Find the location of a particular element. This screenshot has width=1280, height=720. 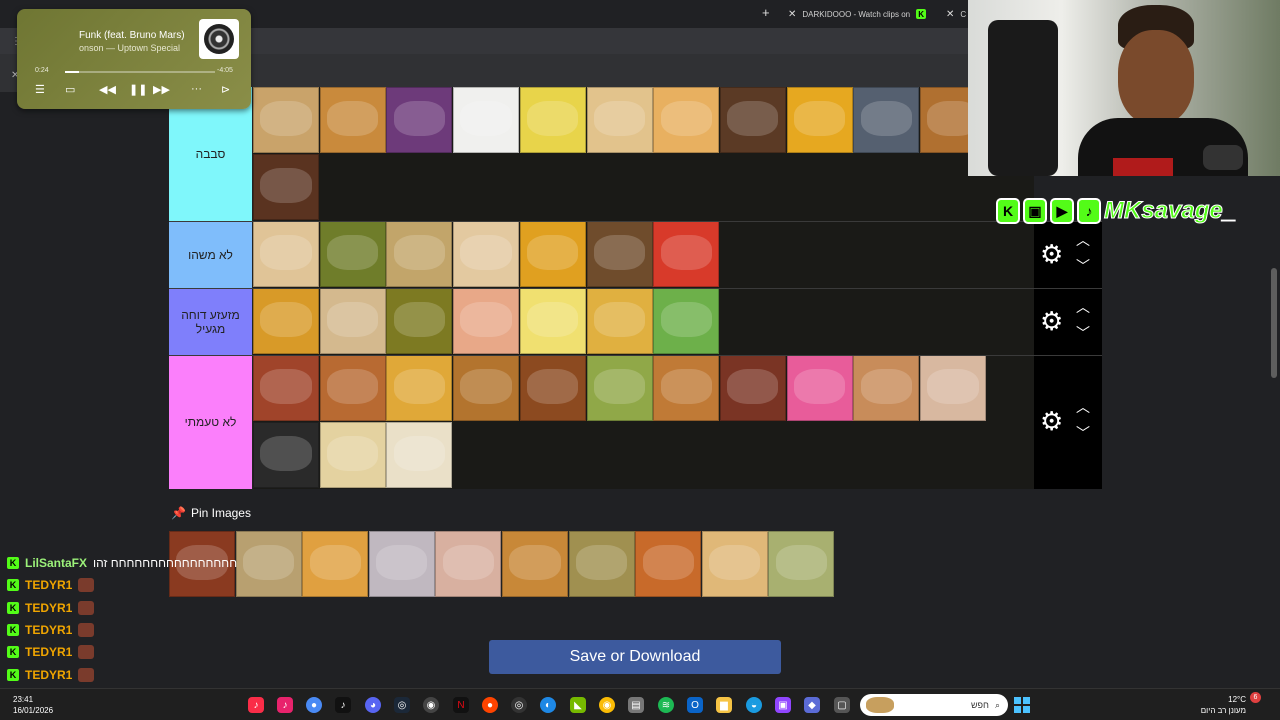

chrome-icon: ◉ is located at coordinates (607, 705).